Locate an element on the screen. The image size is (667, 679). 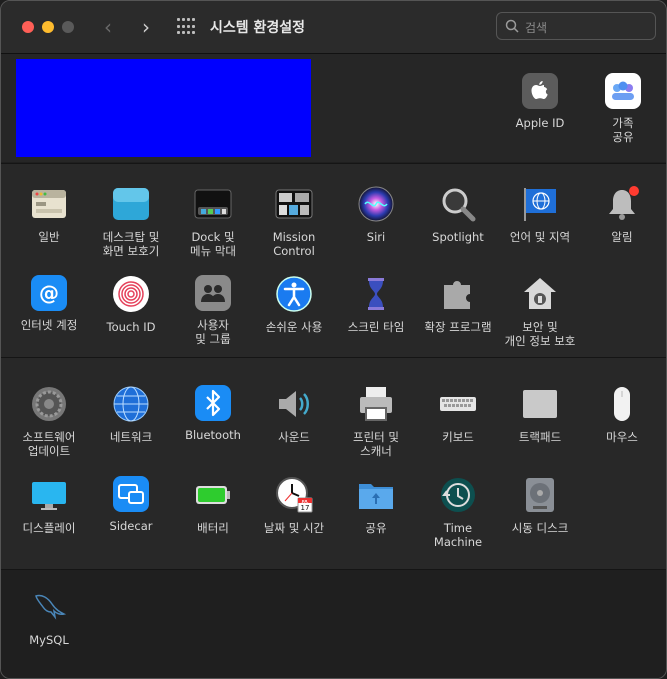
calendar-month: JUL is located at coordinates (305, 502).